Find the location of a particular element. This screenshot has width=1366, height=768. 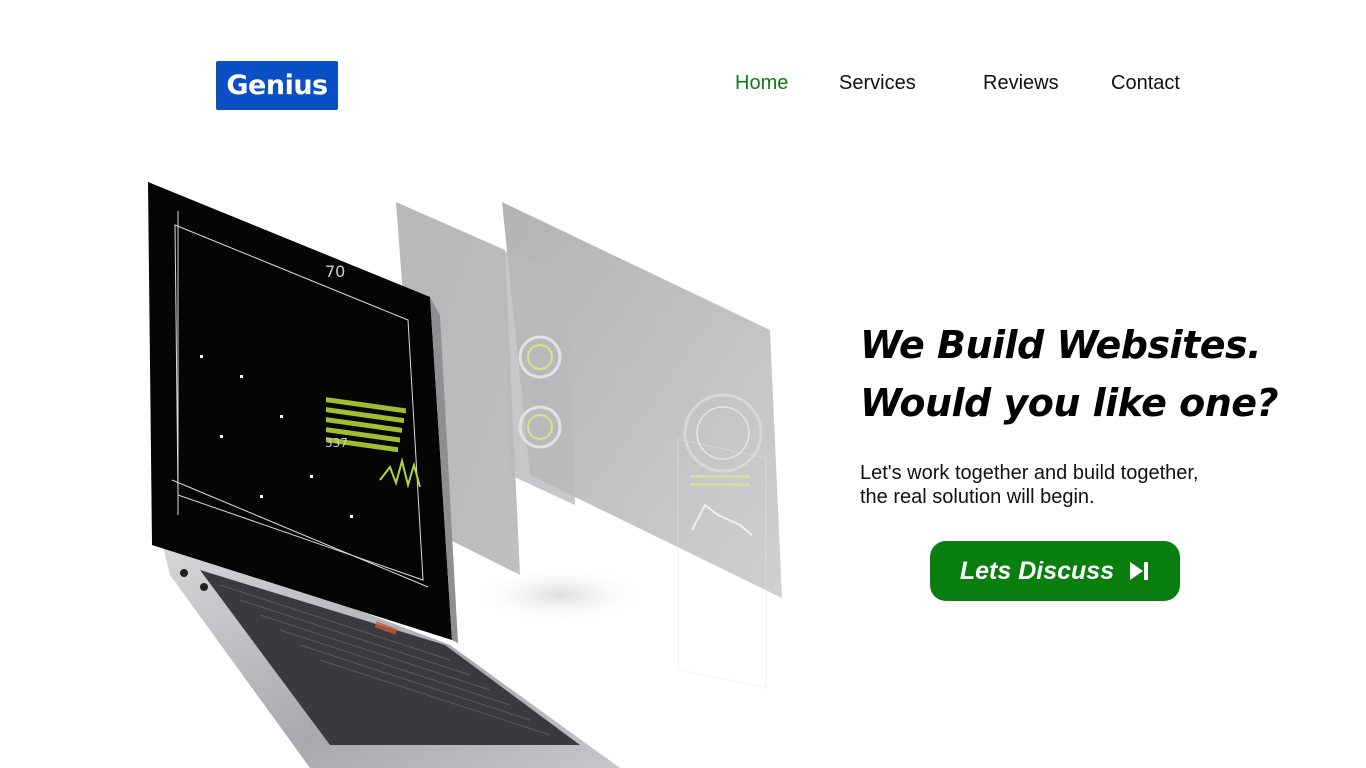

nav-item-home: Home is located at coordinates (761, 83).